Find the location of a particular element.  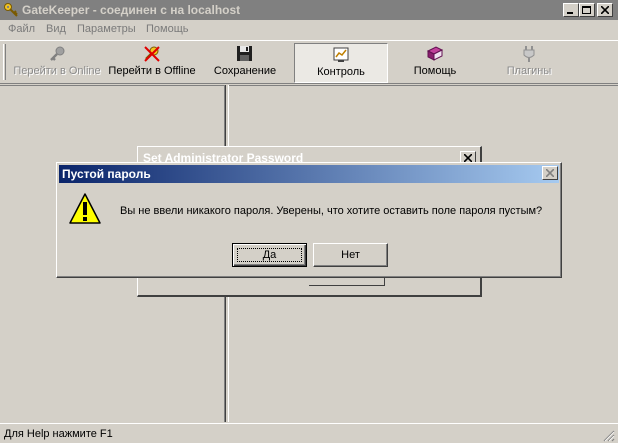

resize-grip-icon is located at coordinates (608, 435).